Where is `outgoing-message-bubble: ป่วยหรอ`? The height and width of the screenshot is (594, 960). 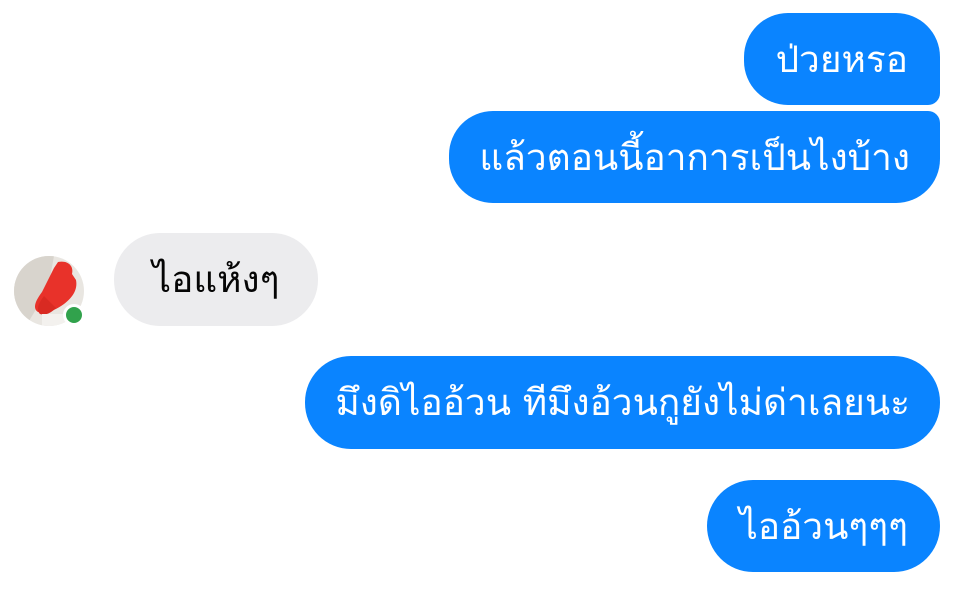
outgoing-message-bubble: ป่วยหรอ is located at coordinates (841, 59).